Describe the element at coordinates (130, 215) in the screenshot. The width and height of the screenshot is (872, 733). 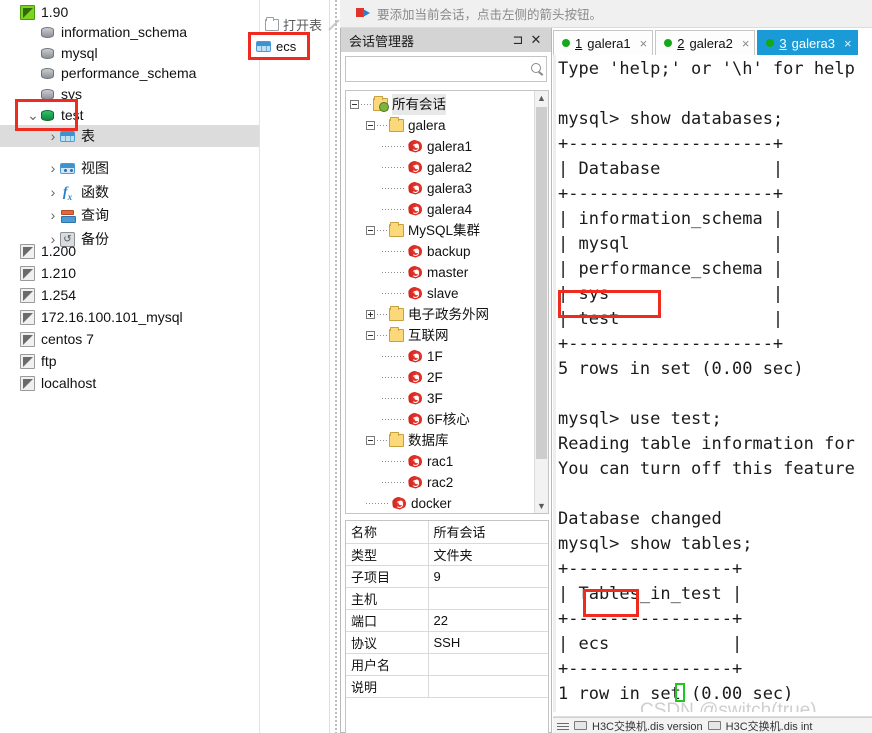
I see `nav-item-查询: › 查询` at that location.